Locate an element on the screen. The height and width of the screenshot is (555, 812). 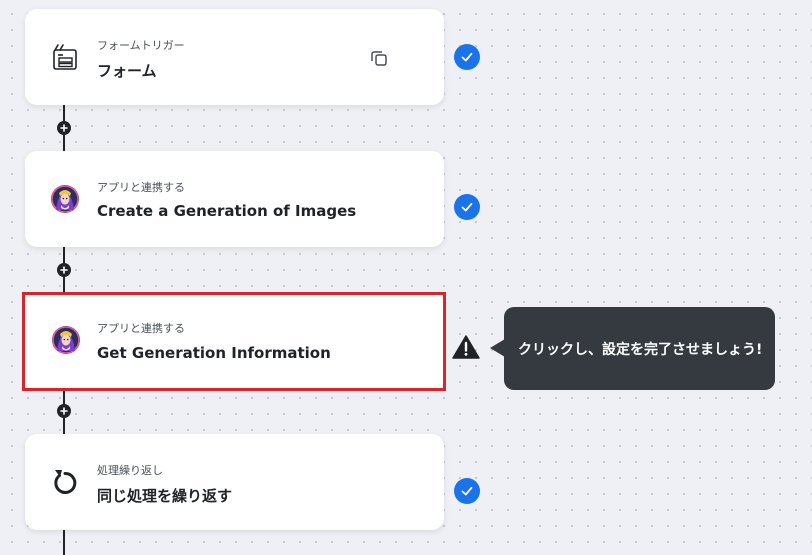
step-title: Get Generation Information is located at coordinates (214, 353).